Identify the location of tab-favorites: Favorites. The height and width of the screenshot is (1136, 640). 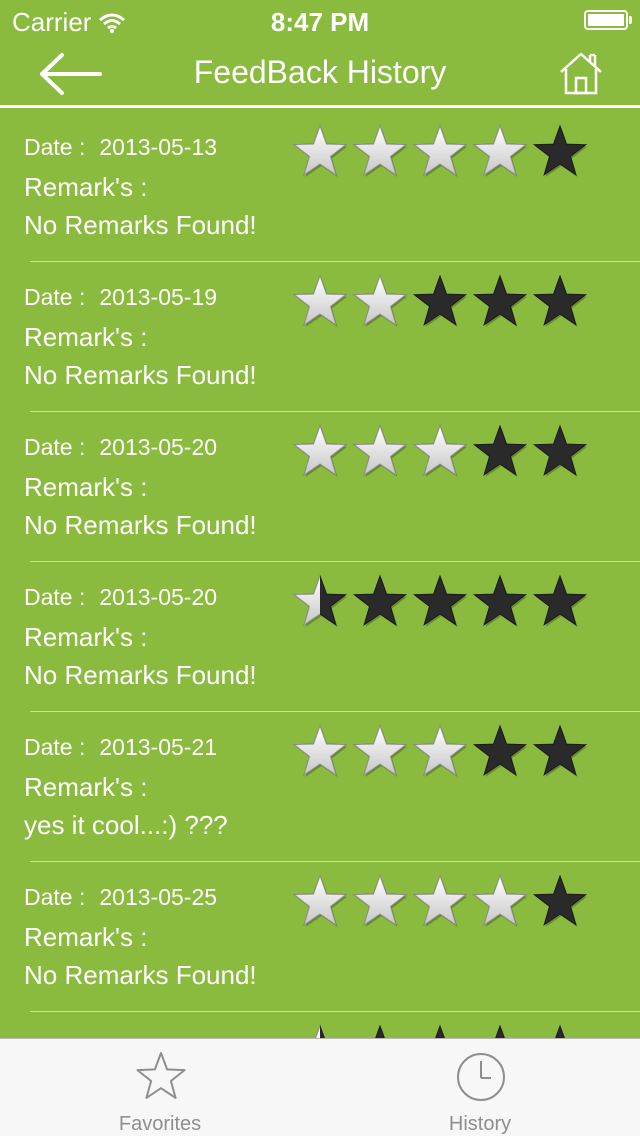
(160, 1087).